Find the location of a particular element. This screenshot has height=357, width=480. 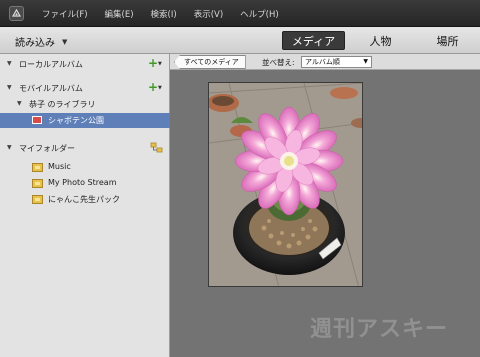

menu-edit: 編集(E) is located at coordinates (119, 14).